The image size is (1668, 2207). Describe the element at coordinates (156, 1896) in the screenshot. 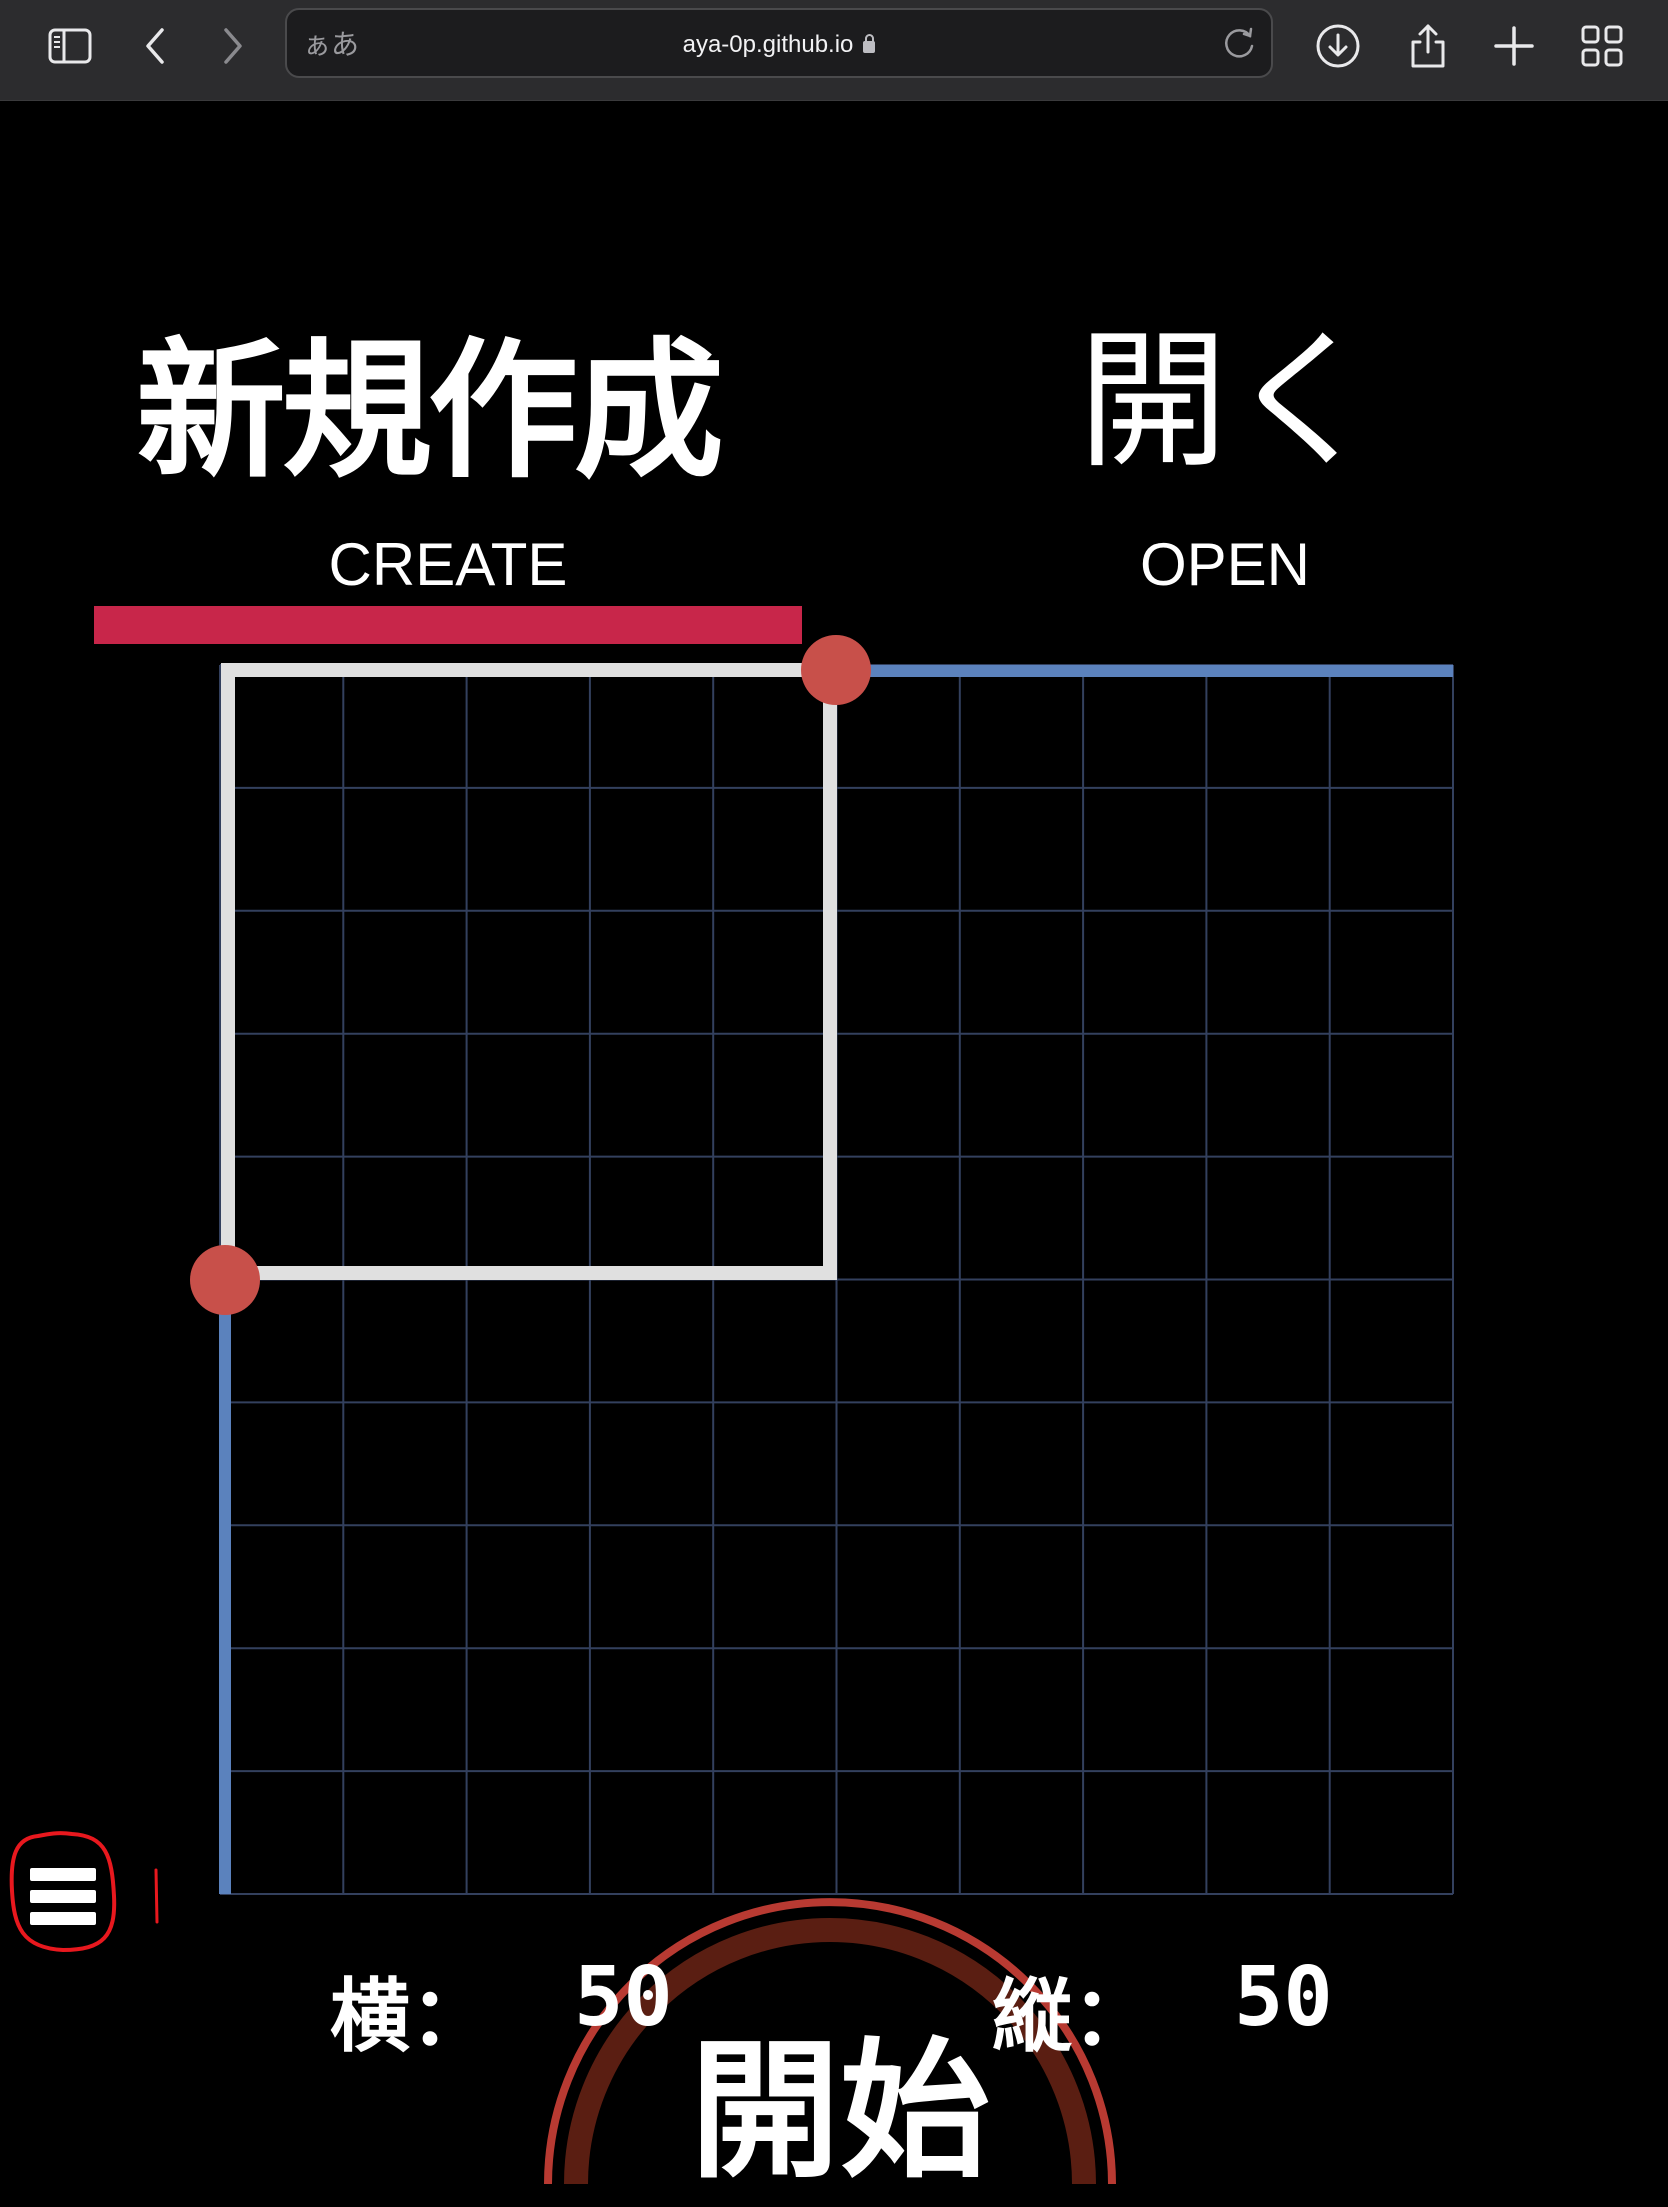

I see `annotation-mark` at that location.